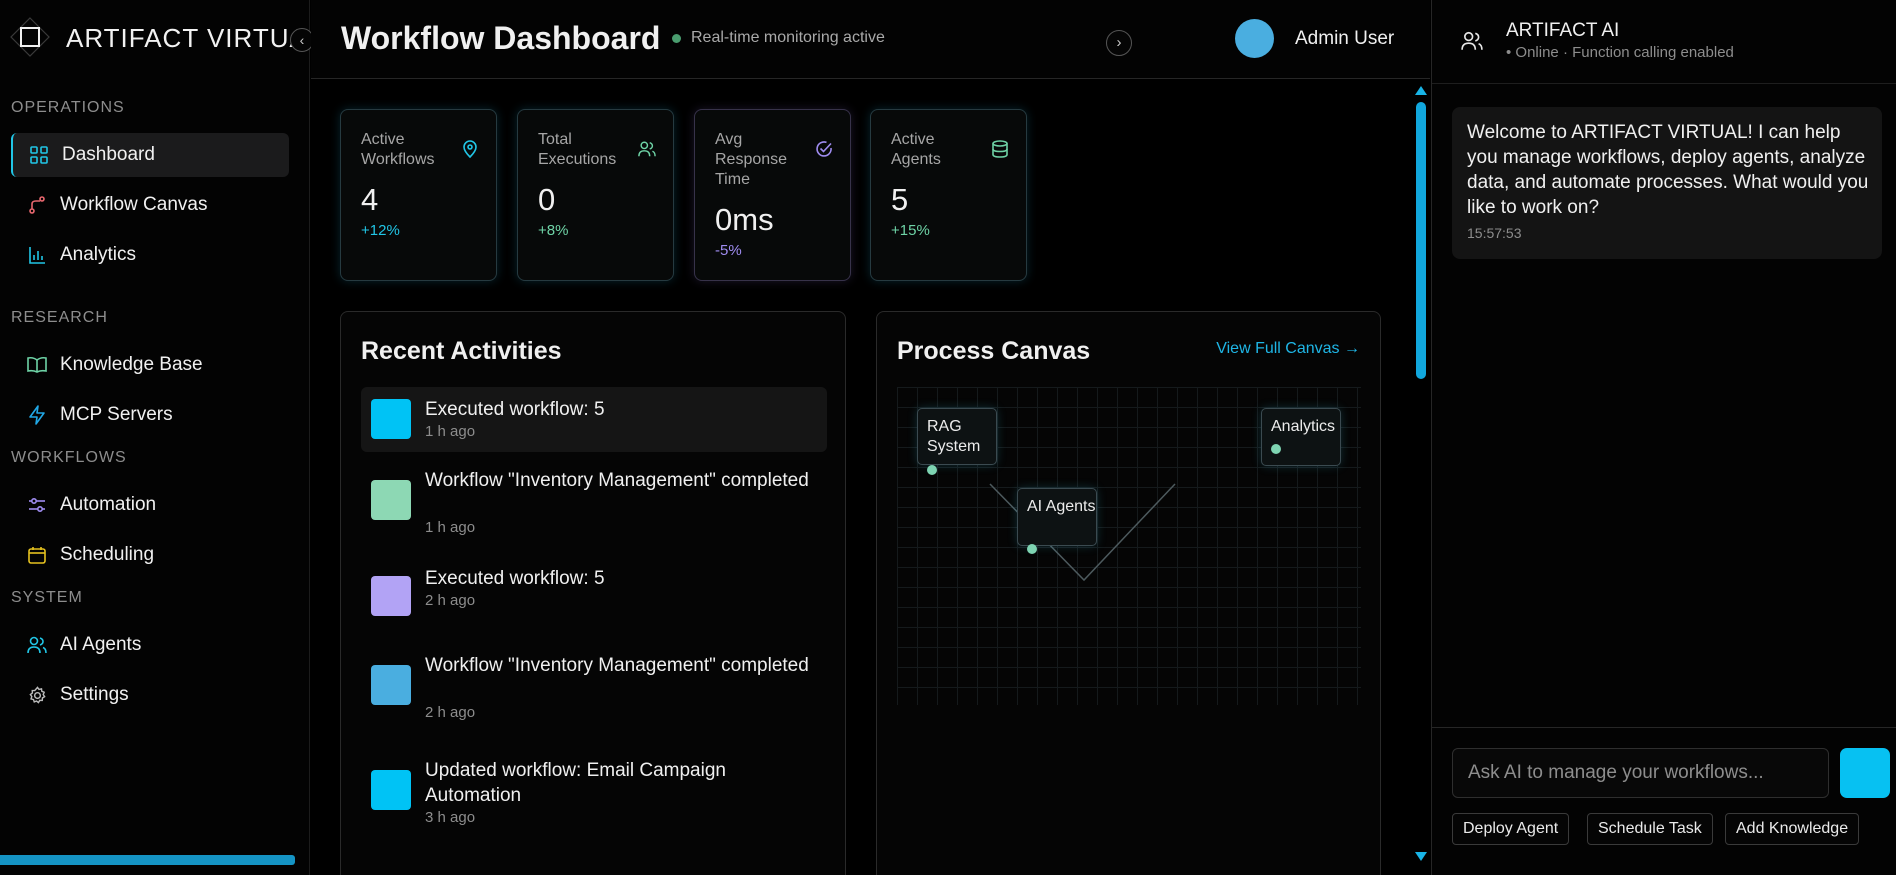 The height and width of the screenshot is (875, 1896). I want to click on nav-label: Knowledge Base, so click(131, 364).